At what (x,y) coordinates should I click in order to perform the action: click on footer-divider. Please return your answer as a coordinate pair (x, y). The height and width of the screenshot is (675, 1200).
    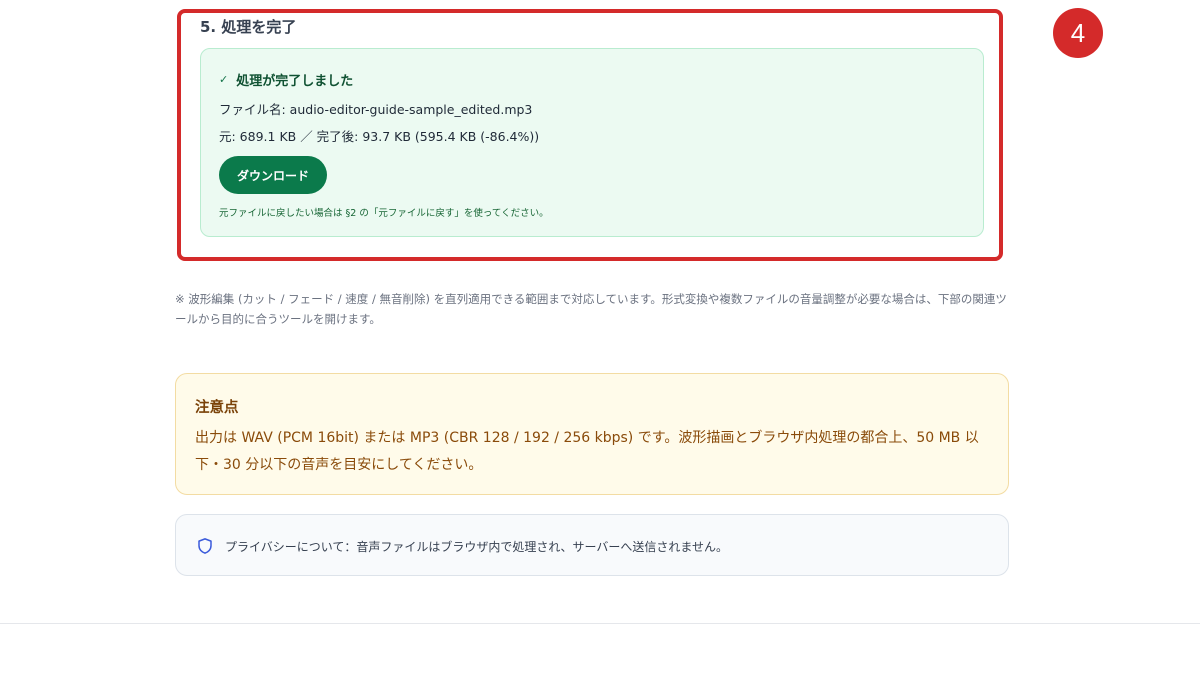
    Looking at the image, I should click on (600, 623).